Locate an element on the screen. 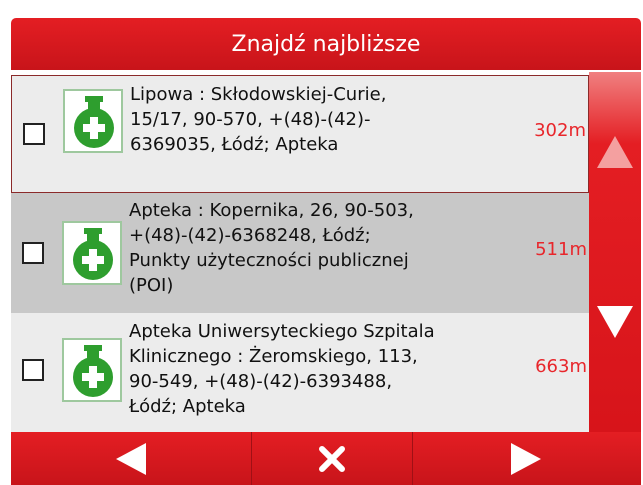 The image size is (643, 485). triangle-down-icon is located at coordinates (615, 322).